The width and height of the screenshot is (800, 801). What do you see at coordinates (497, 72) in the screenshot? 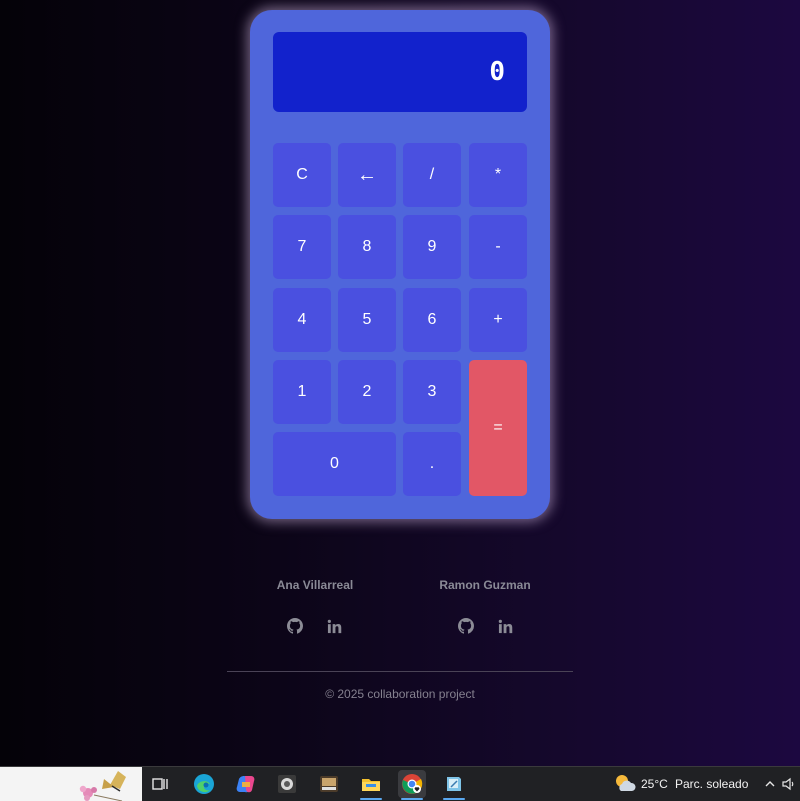
I see `display-value: 0` at bounding box center [497, 72].